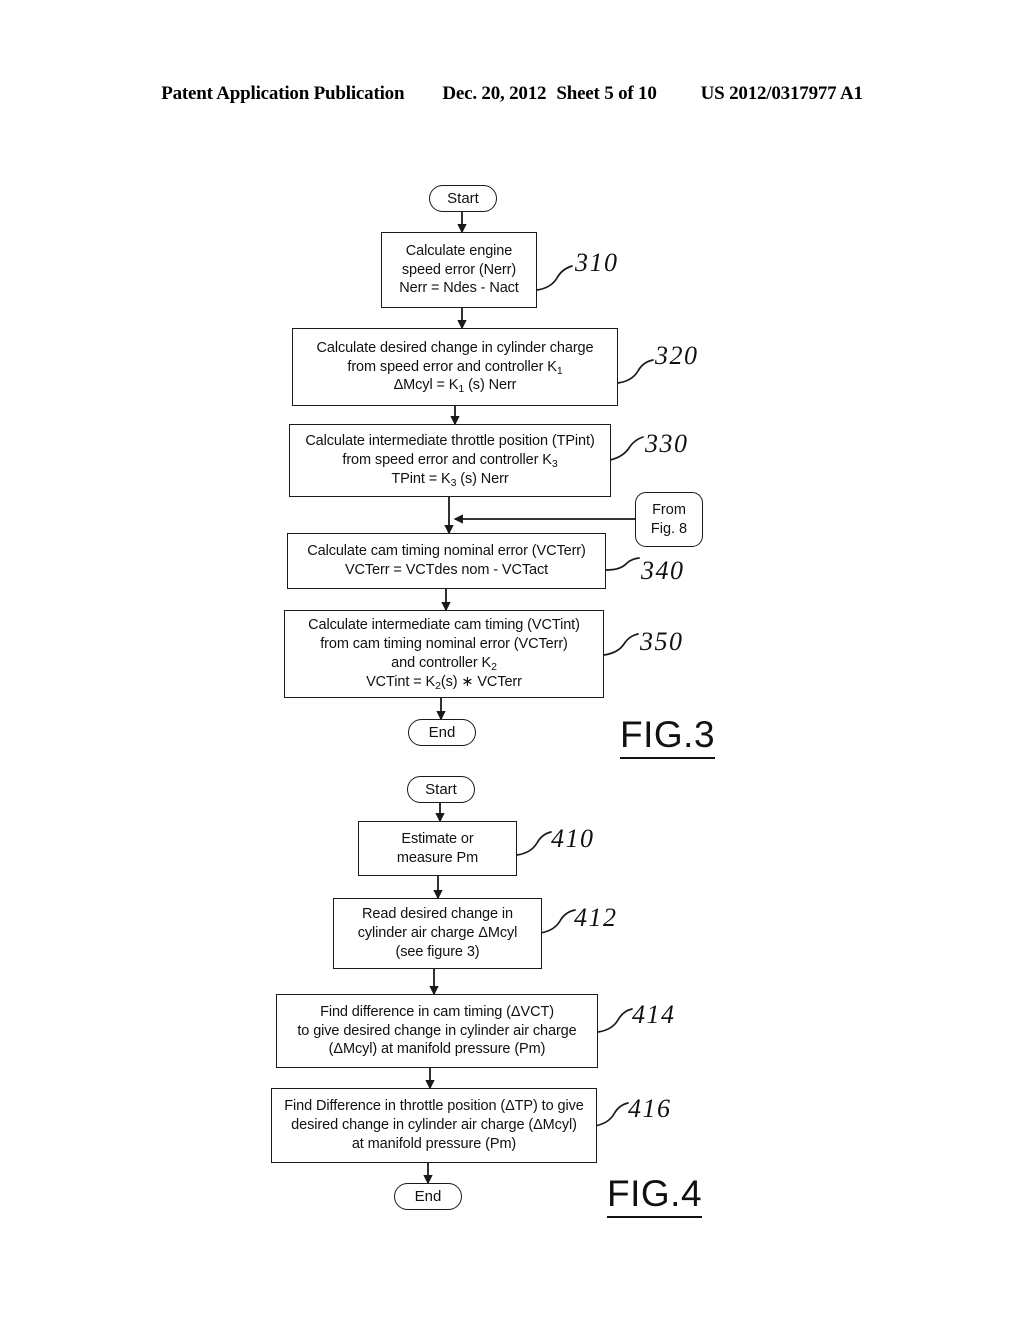 The width and height of the screenshot is (1024, 1320). I want to click on fig4-step-410-line-1: Estimate or, so click(437, 838).